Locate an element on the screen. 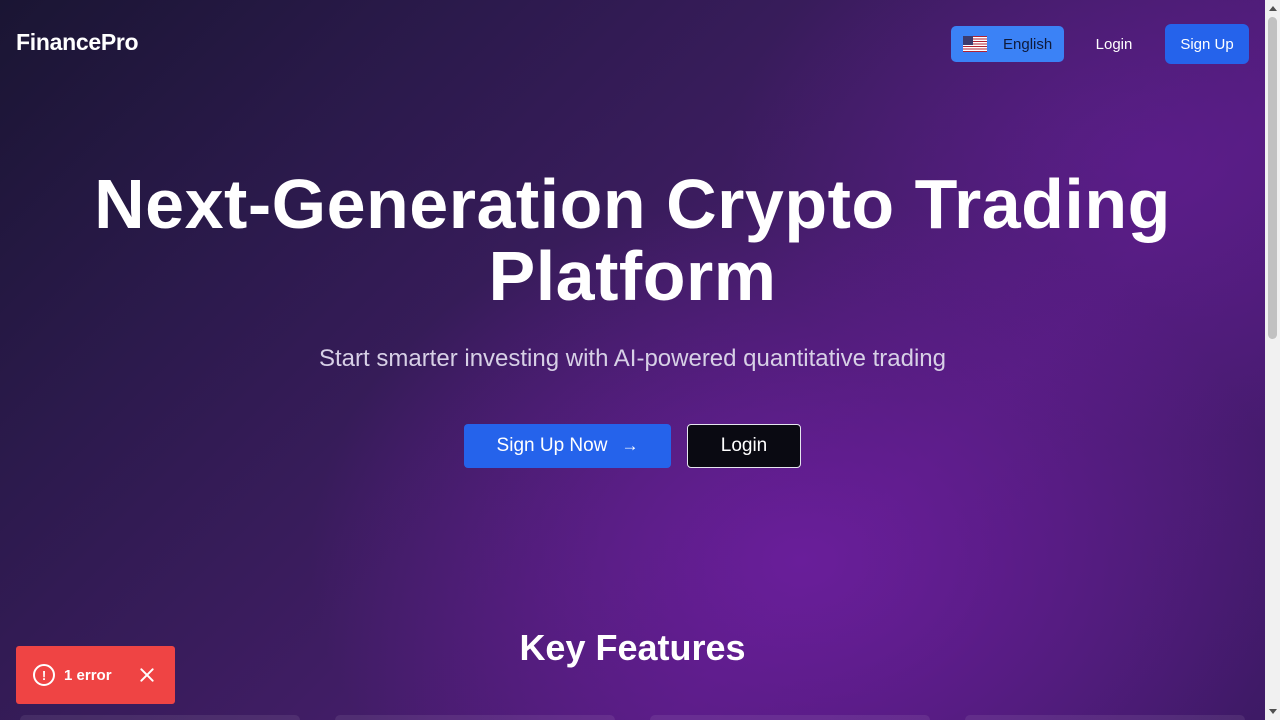  scroll-up-arrow-icon is located at coordinates (1272, 8).